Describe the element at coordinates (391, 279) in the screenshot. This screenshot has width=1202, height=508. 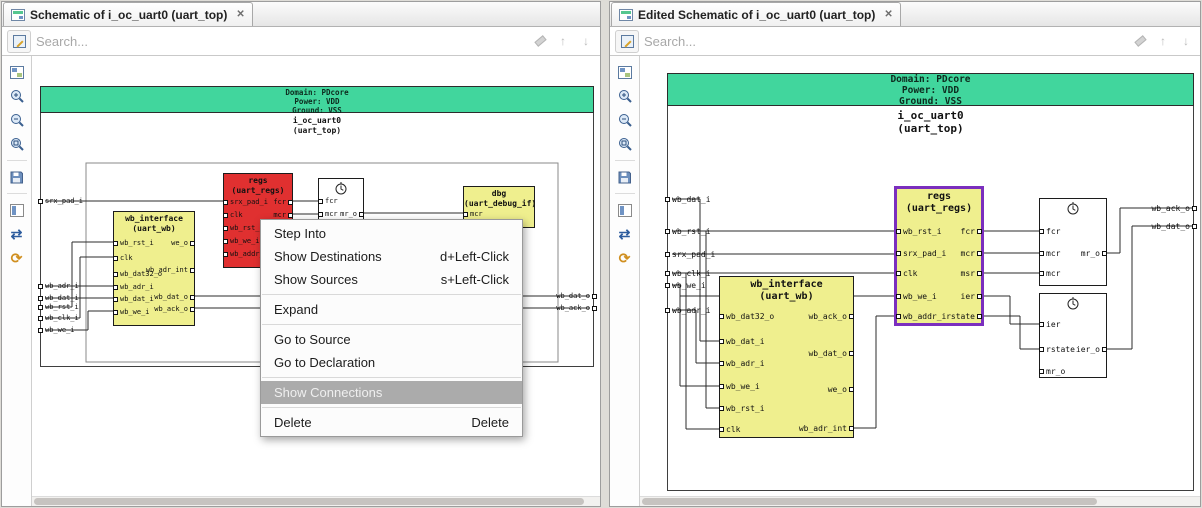
I see `menu-item-show-sources: Show Sources s+Left-Click` at that location.